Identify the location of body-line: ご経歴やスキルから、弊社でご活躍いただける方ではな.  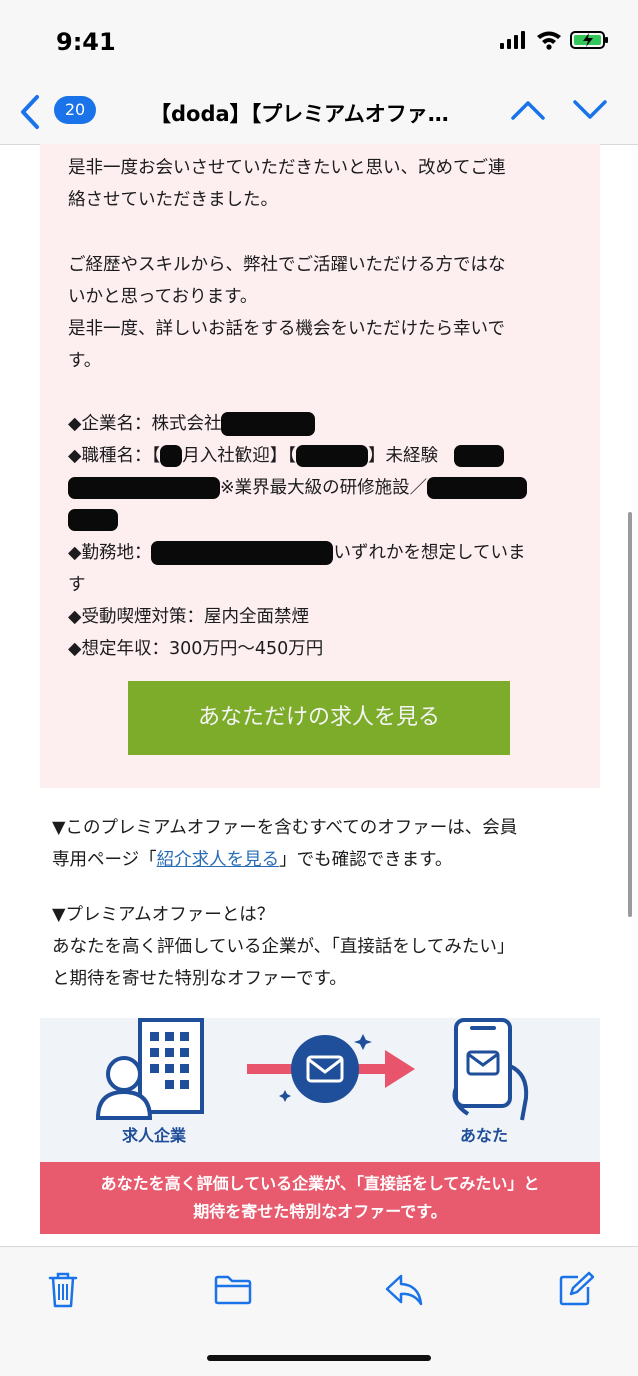
(287, 265).